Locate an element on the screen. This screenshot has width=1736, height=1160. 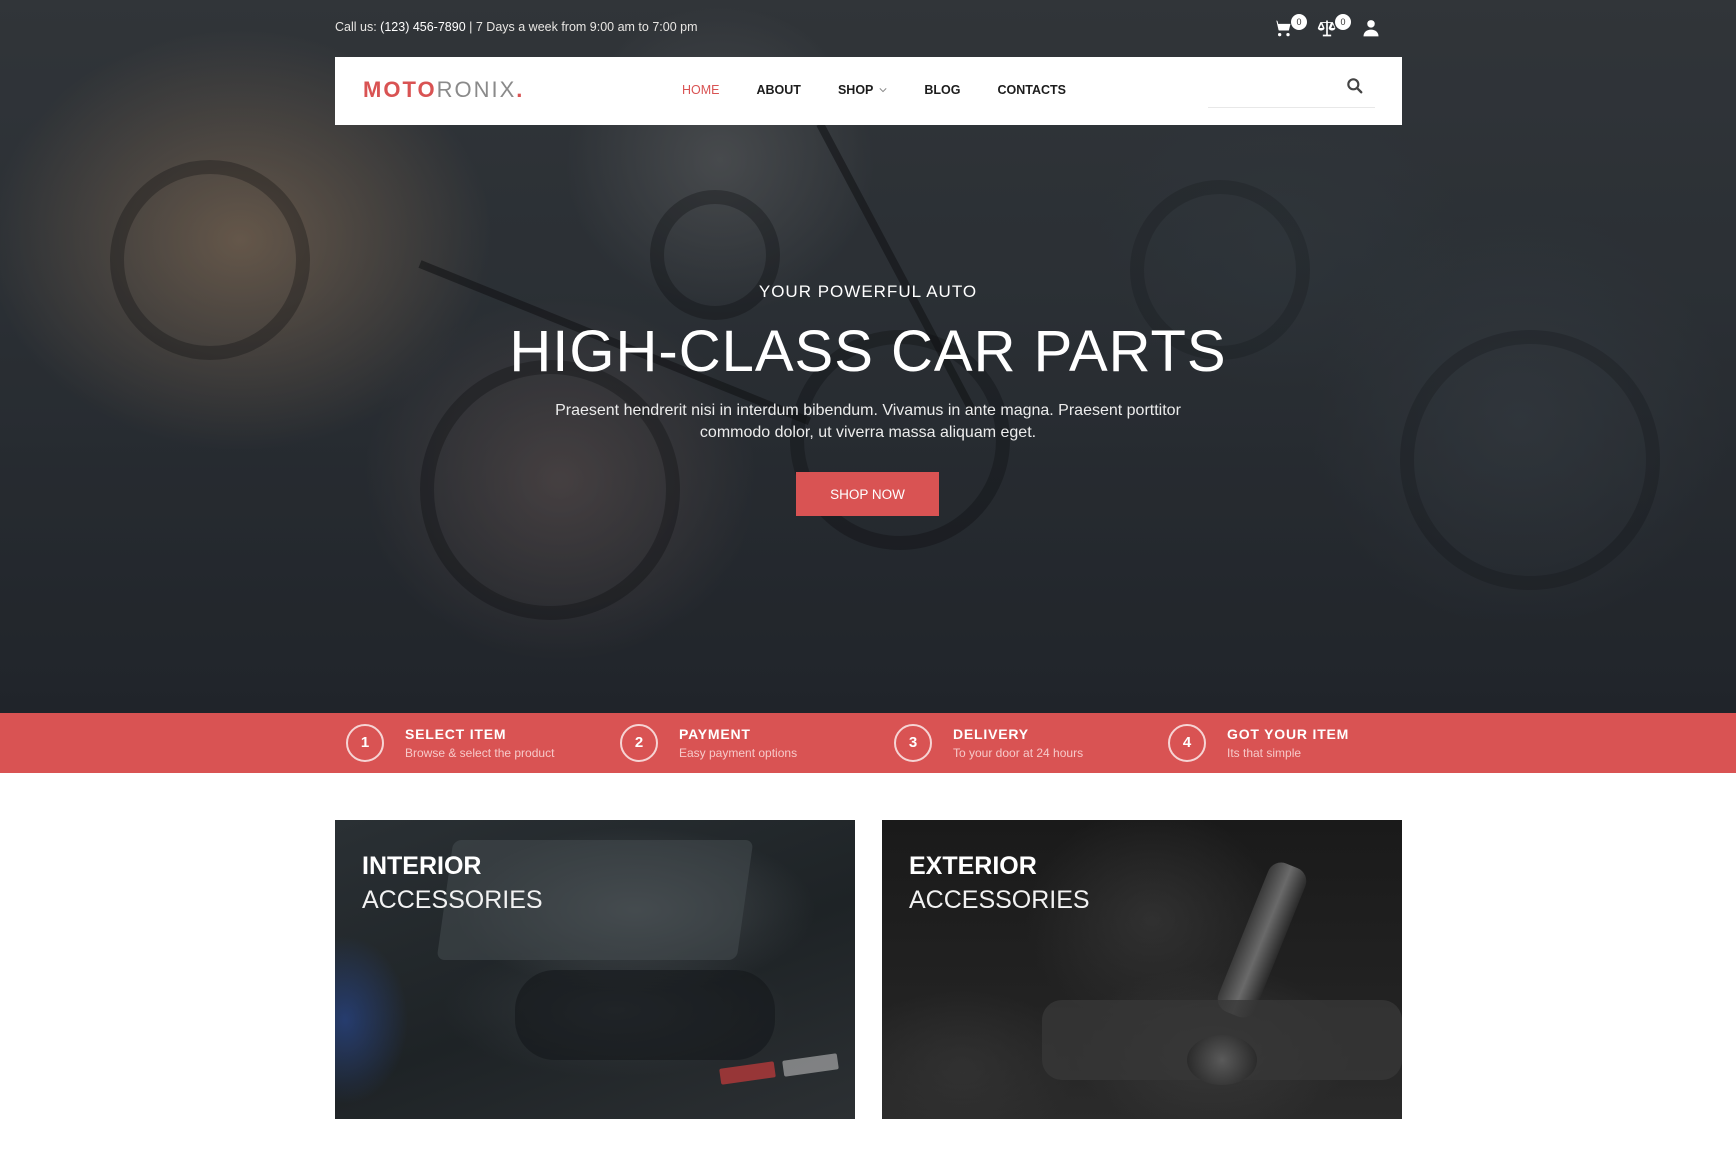
step-subtitle: Browse & select the product is located at coordinates (480, 753).